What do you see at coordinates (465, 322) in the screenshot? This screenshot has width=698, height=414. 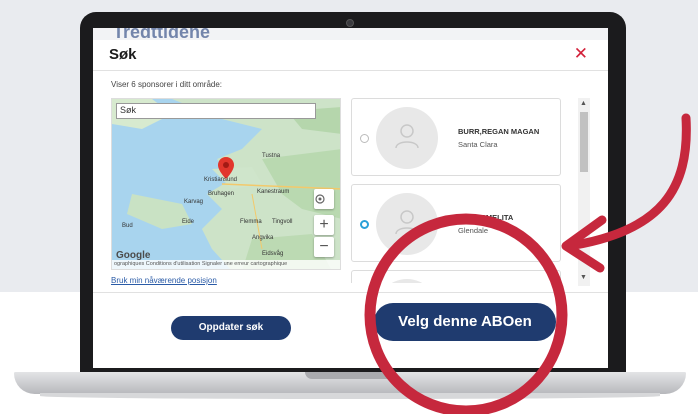 I see `select-sponsor-button: Velg denne ABOen` at bounding box center [465, 322].